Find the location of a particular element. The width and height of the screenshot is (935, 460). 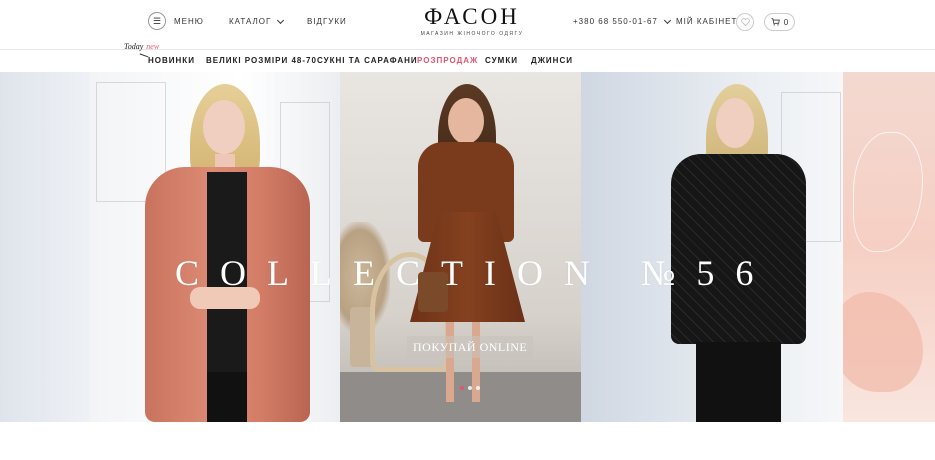

hero-background is located at coordinates (45, 247).